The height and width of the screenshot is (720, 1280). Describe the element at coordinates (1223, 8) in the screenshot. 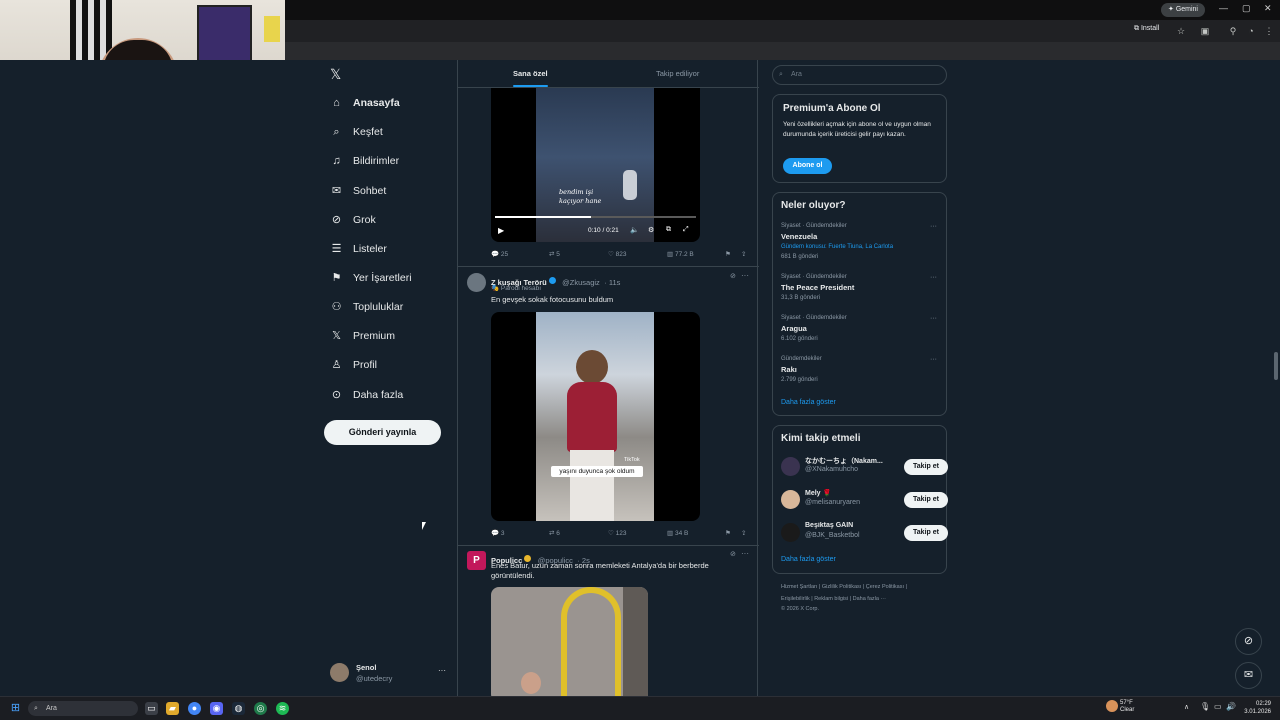

I see `minimize-button: —` at that location.